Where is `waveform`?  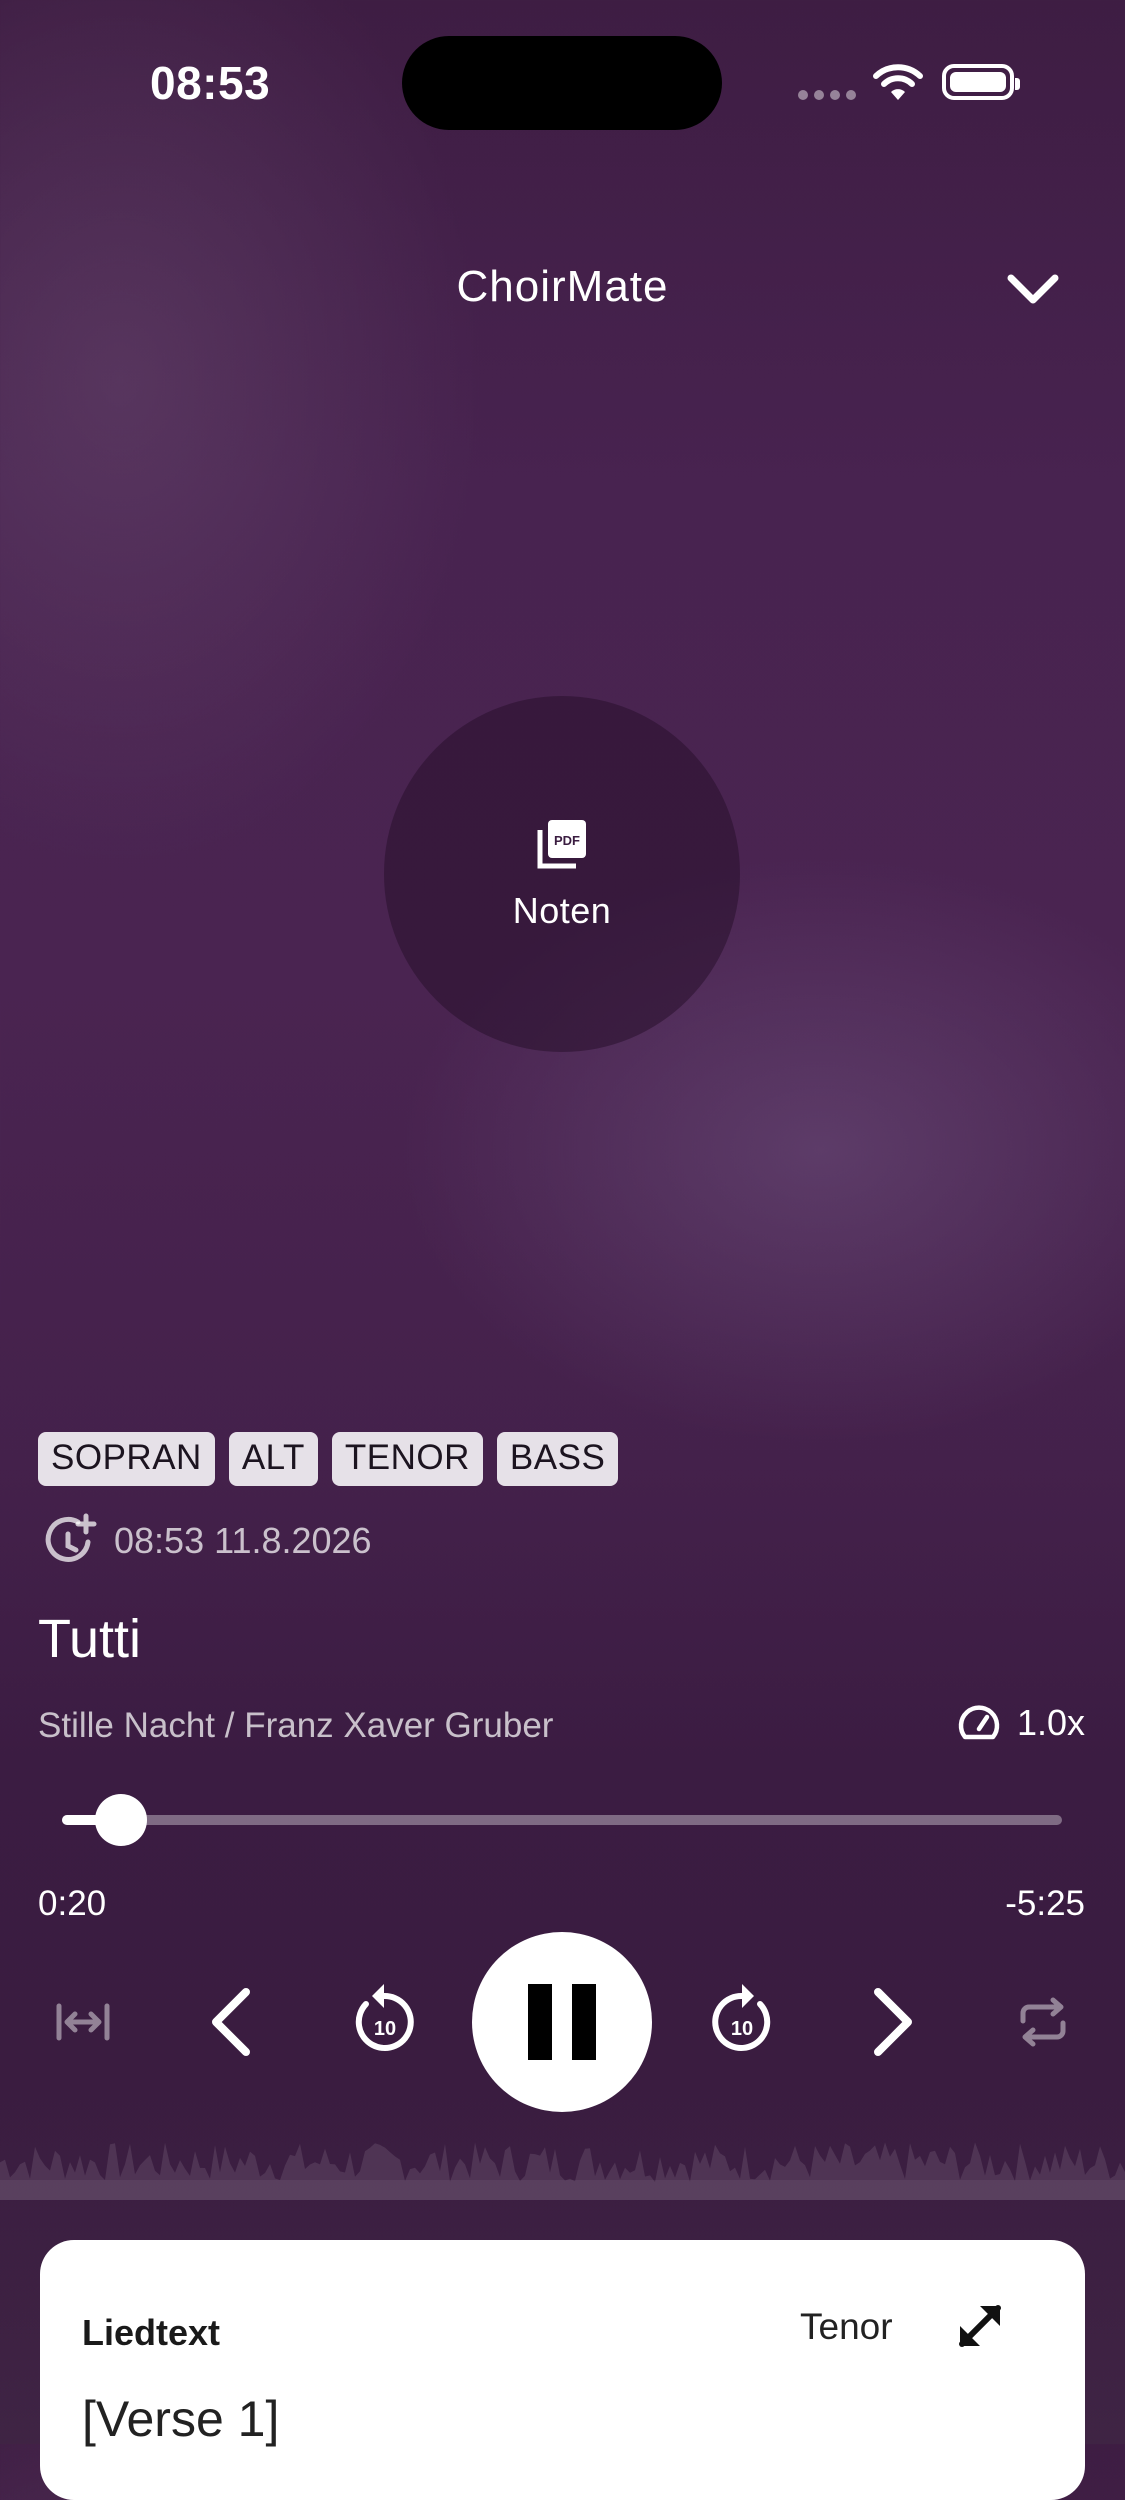
waveform is located at coordinates (562, 2171).